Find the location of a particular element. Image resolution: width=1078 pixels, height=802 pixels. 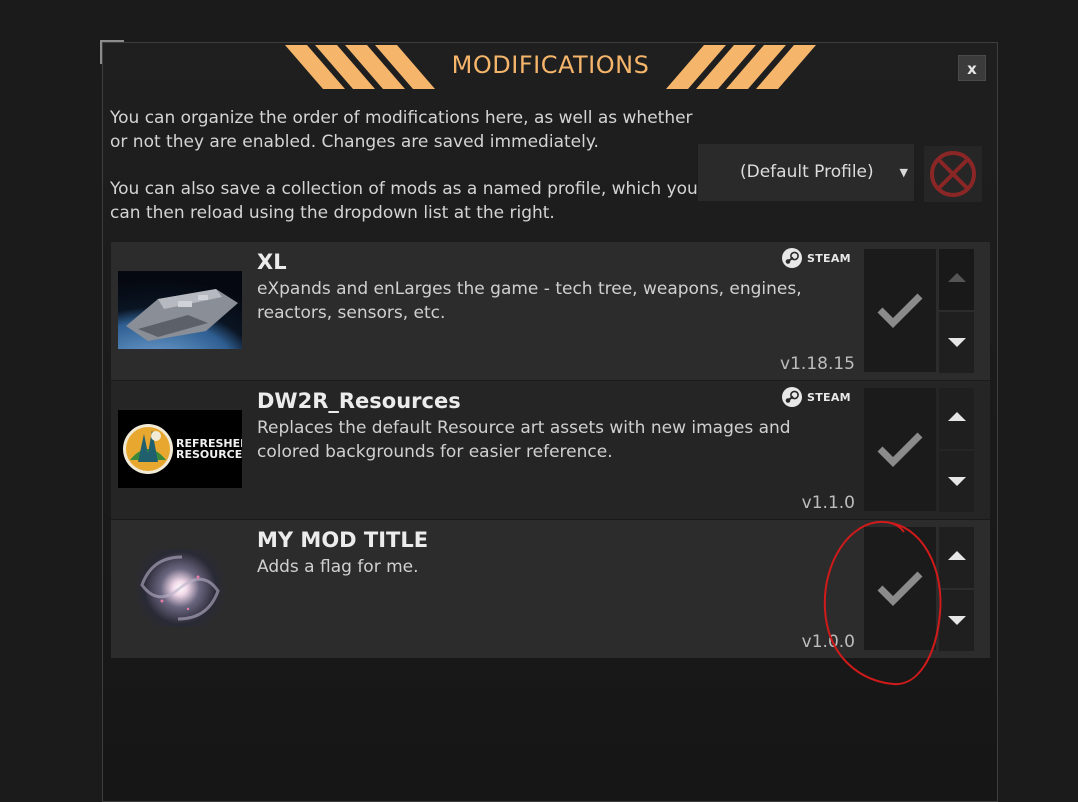

mod-title: MY MOD TITLE is located at coordinates (343, 540).